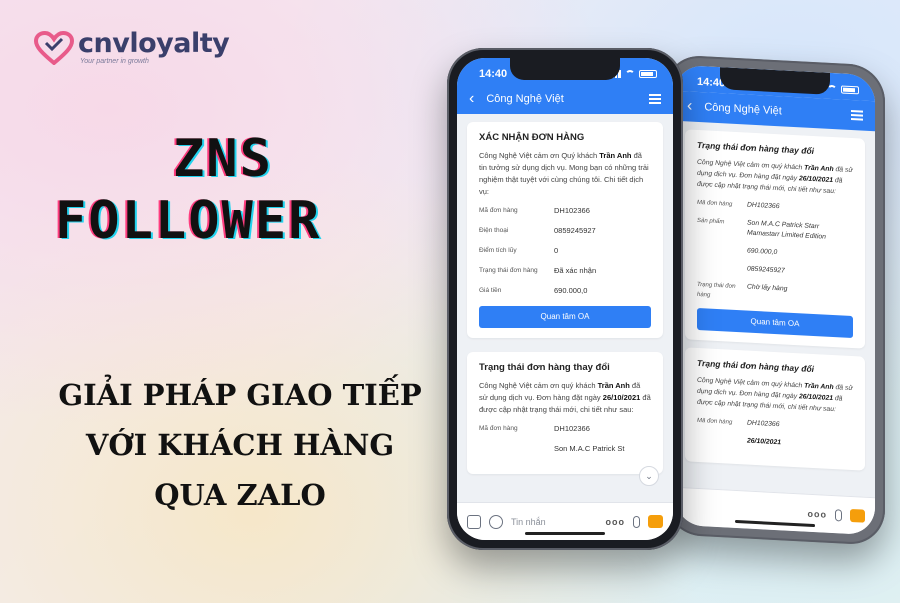 This screenshot has height=603, width=900. I want to click on heart-logo-icon, so click(54, 47).